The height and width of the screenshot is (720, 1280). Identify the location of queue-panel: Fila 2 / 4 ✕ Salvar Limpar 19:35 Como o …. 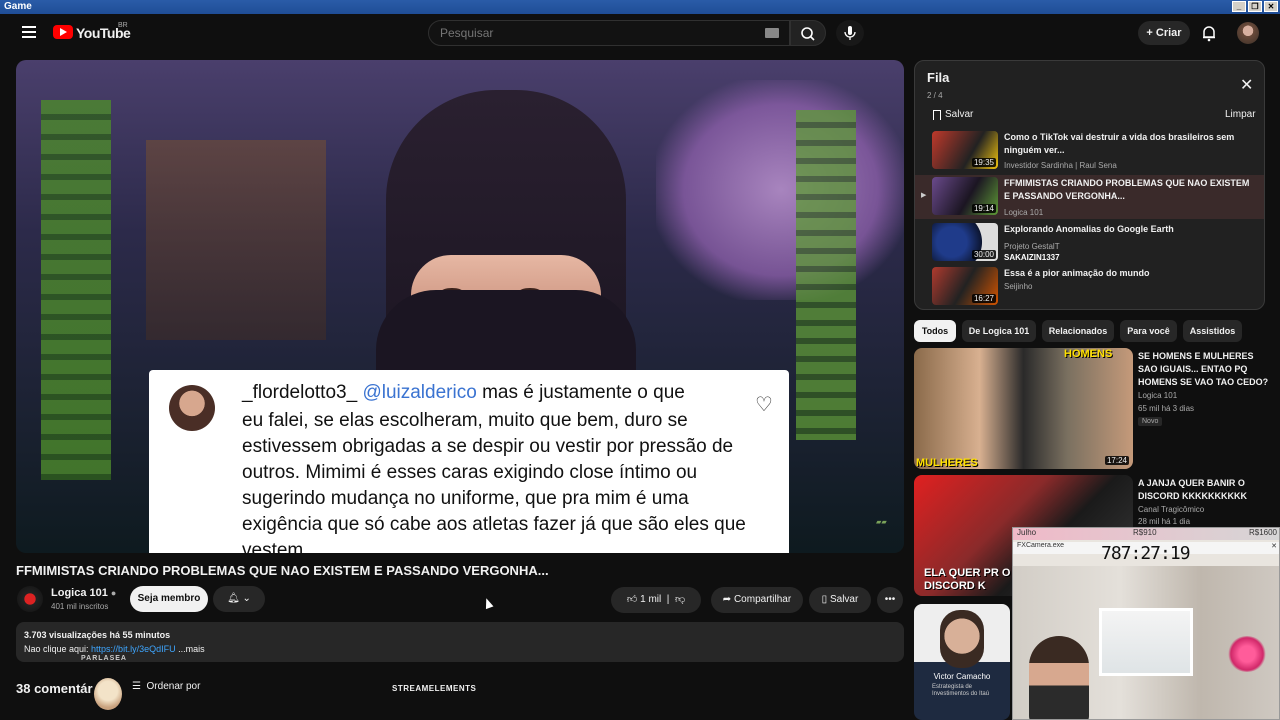
(1089, 185).